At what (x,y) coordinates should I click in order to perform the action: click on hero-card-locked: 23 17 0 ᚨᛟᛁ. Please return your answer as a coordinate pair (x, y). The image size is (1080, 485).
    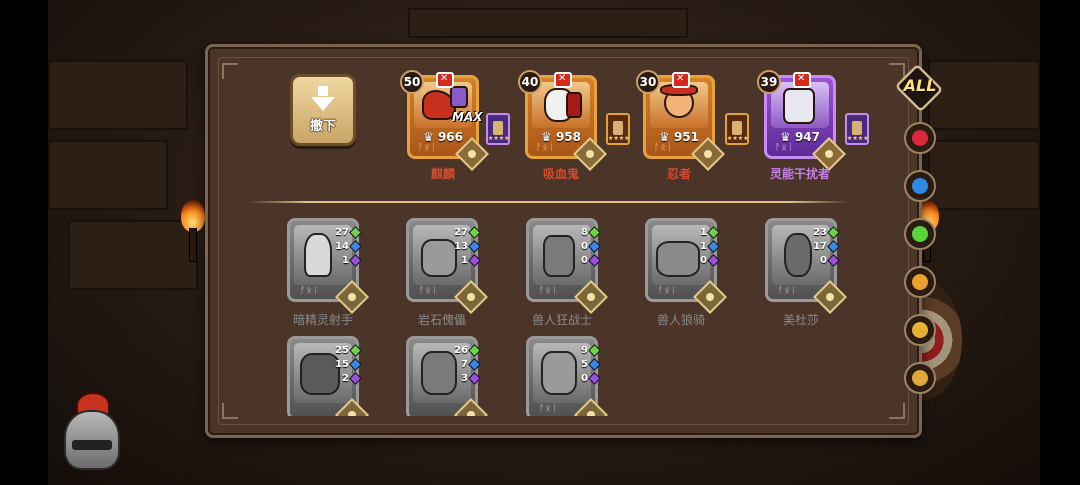
    Looking at the image, I should click on (806, 266).